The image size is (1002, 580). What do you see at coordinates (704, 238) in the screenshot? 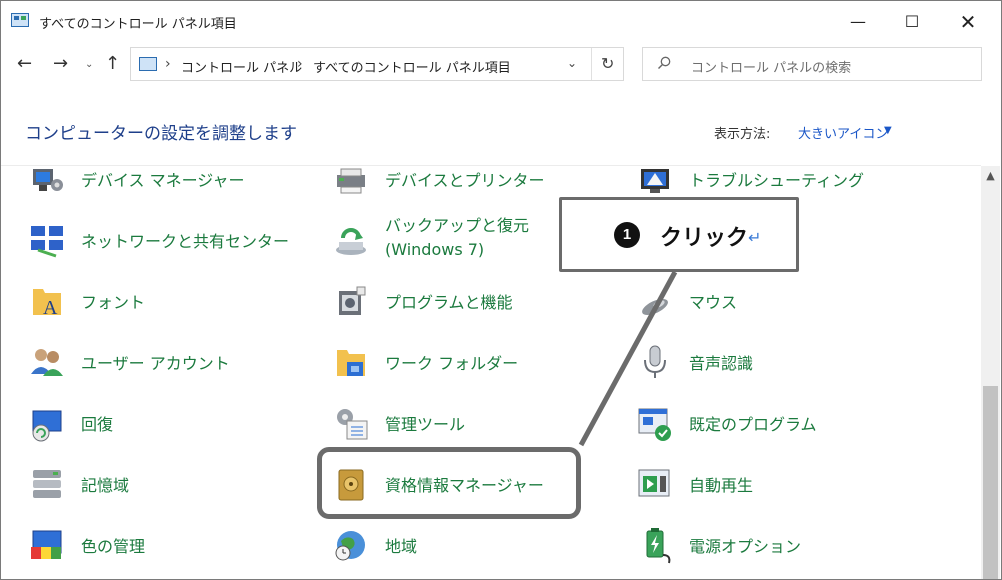
I see `callout-text: クリック` at bounding box center [704, 238].